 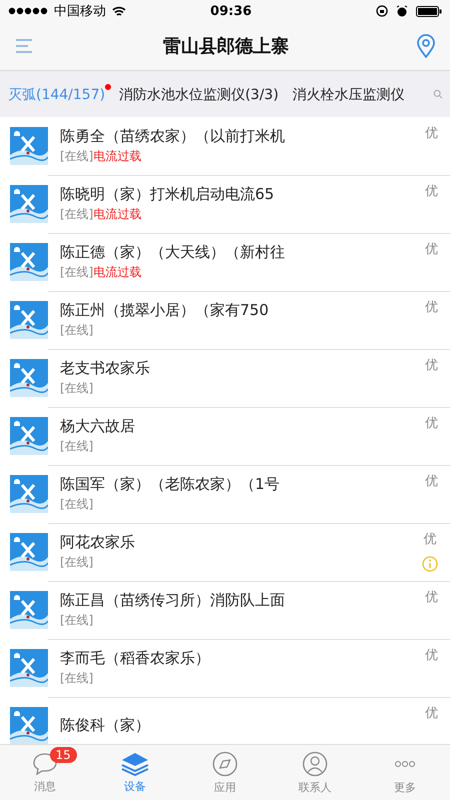 I want to click on compass-icon, so click(x=225, y=763).